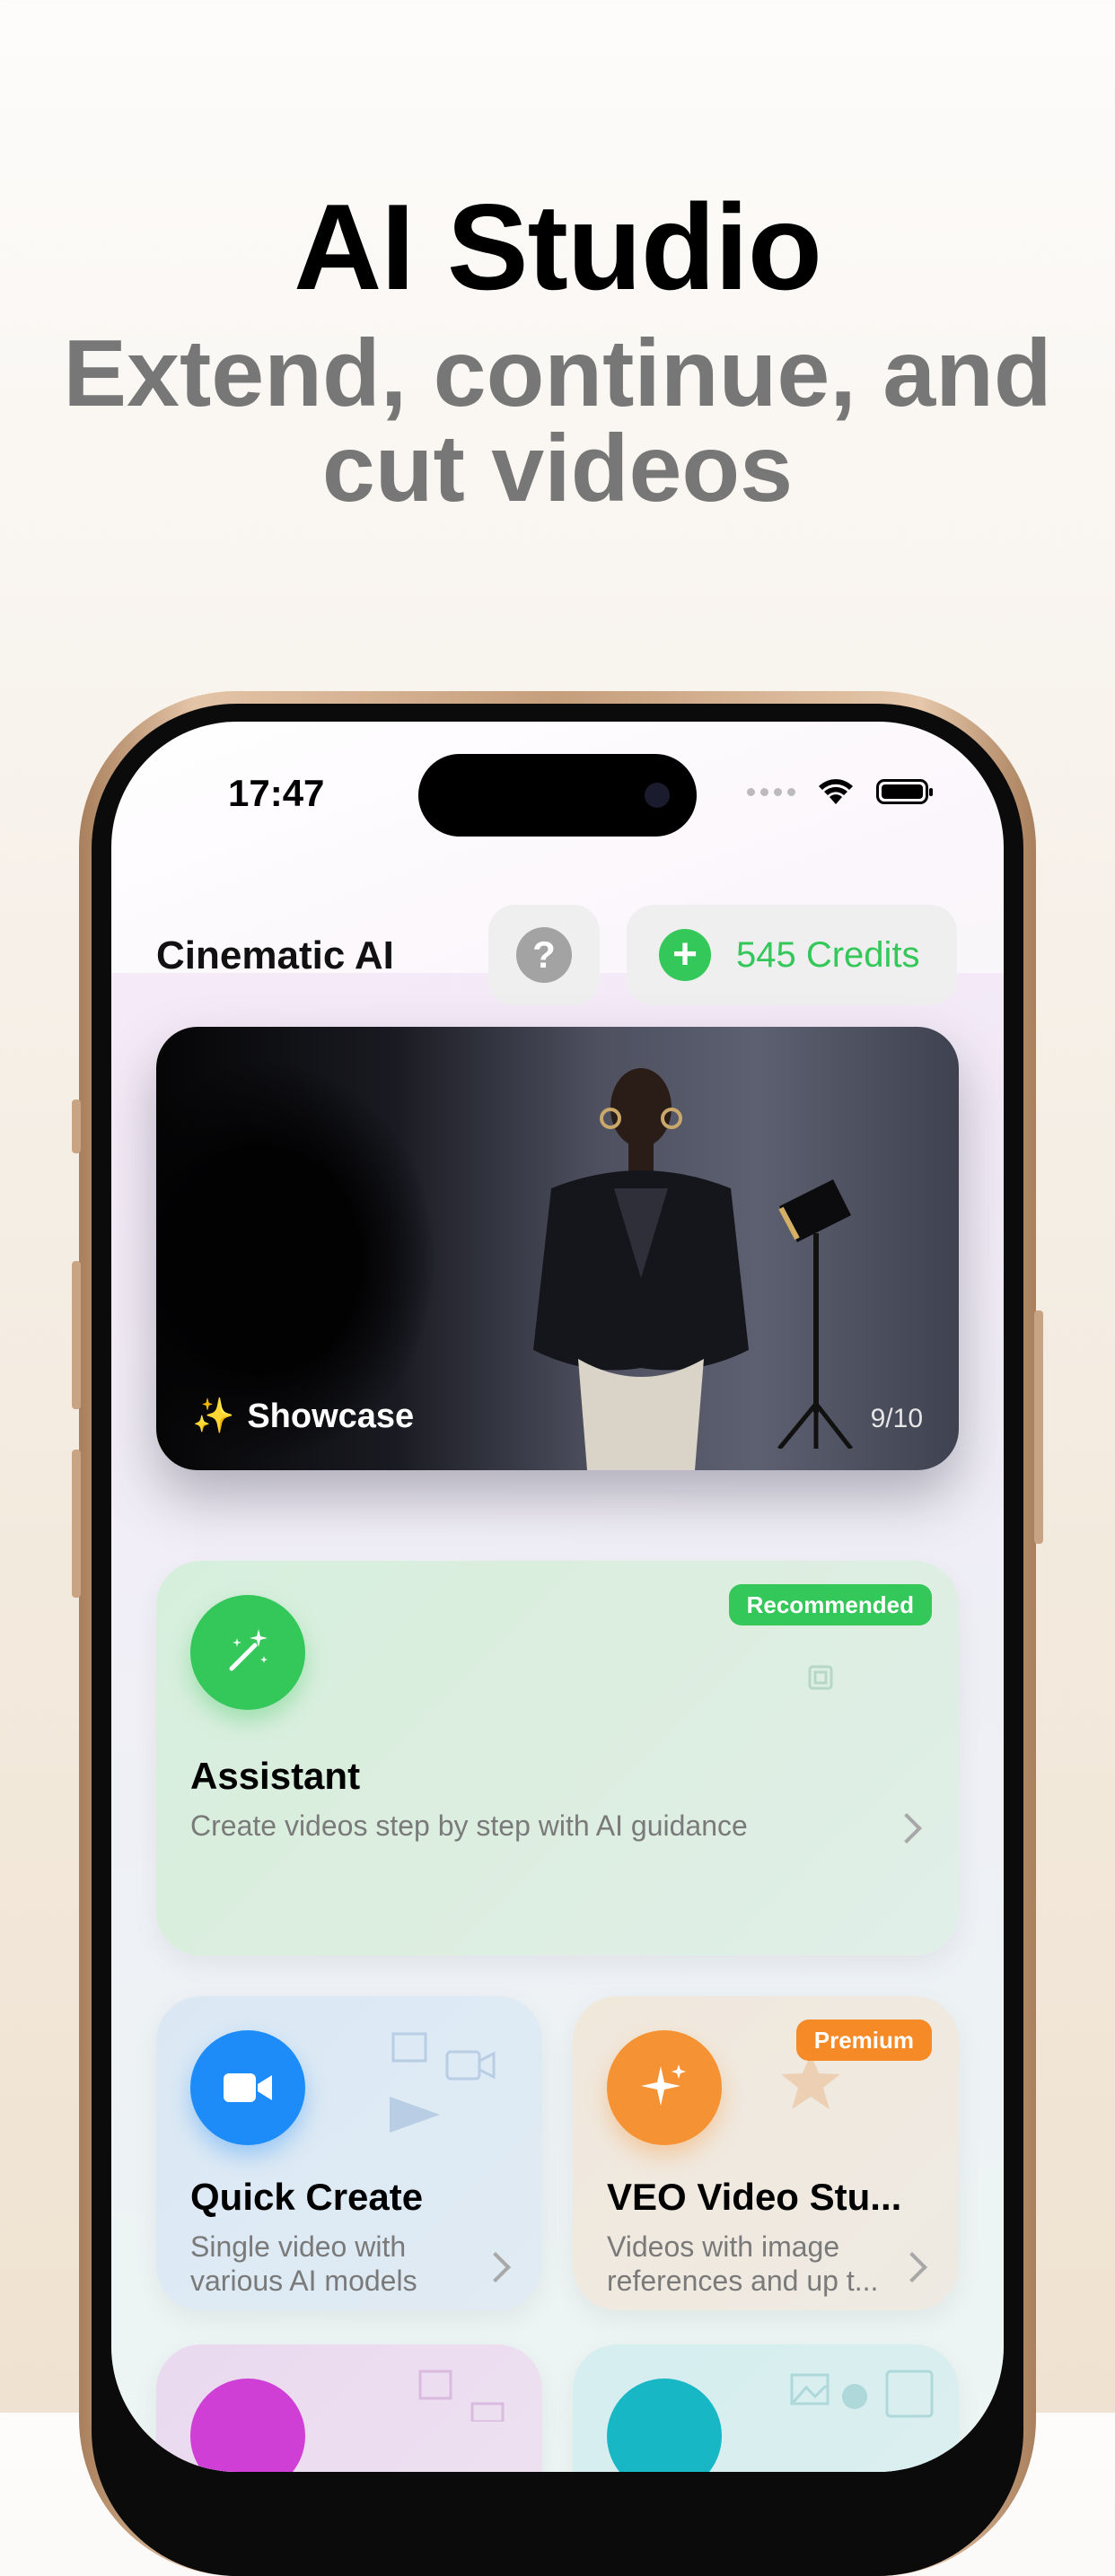 The image size is (1115, 2576). I want to click on feature-card-partial-right, so click(766, 2408).